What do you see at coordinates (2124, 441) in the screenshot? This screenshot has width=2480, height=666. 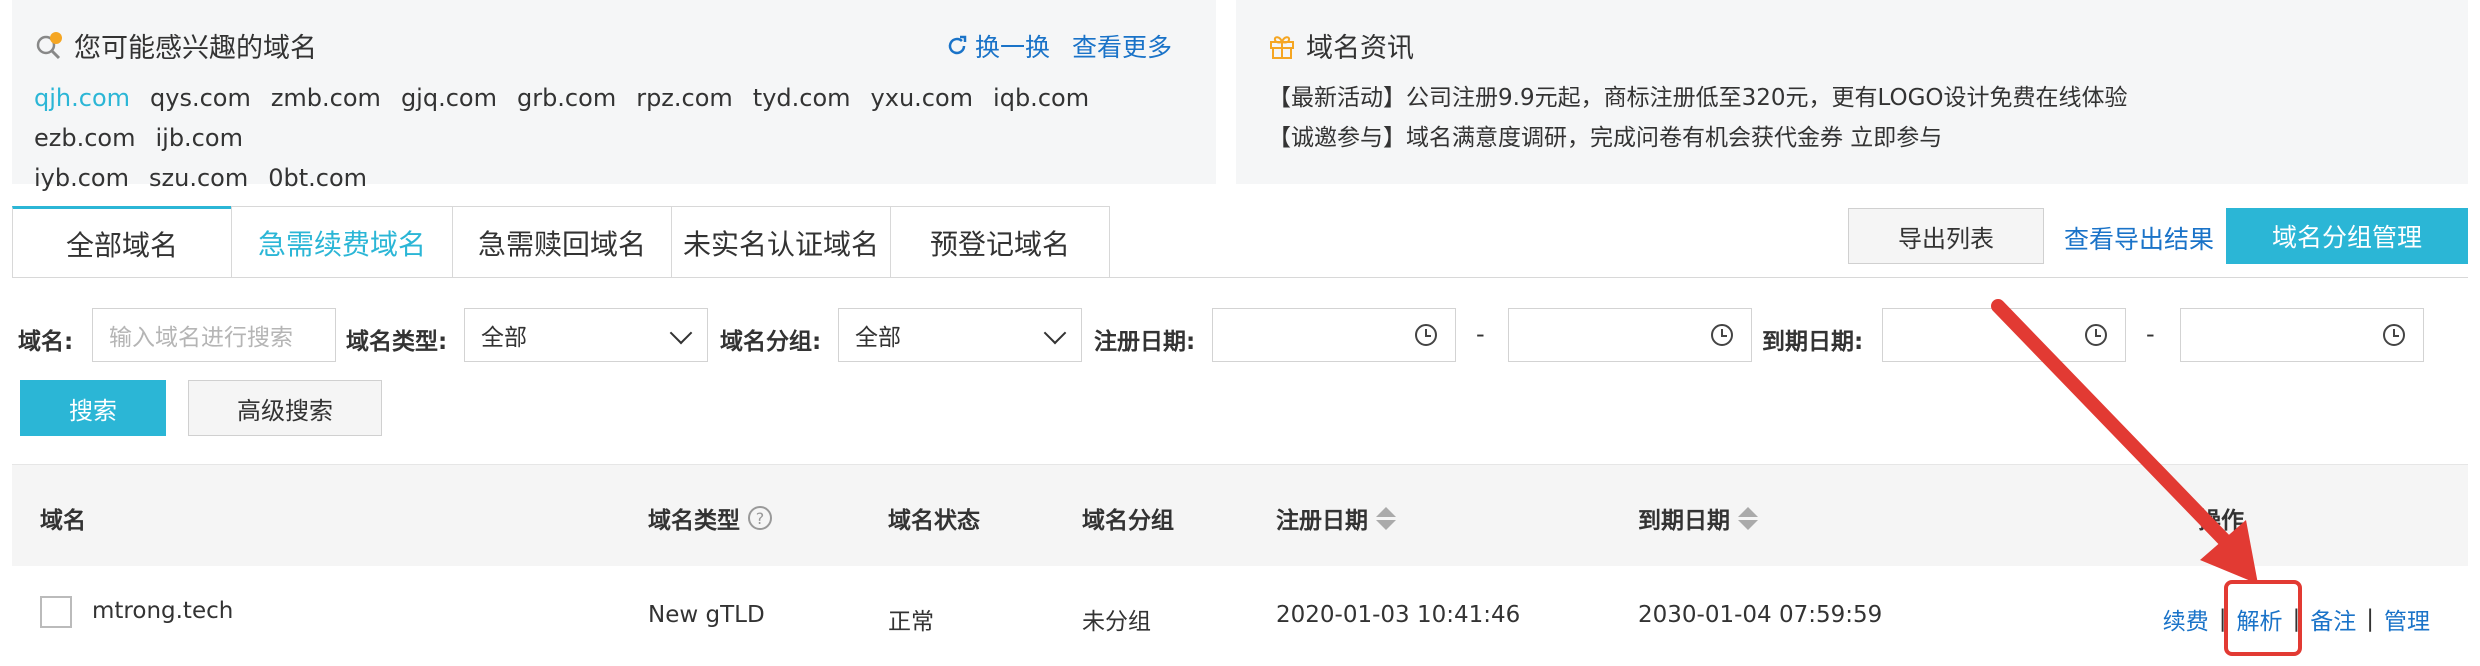 I see `annotation-arrow-icon` at bounding box center [2124, 441].